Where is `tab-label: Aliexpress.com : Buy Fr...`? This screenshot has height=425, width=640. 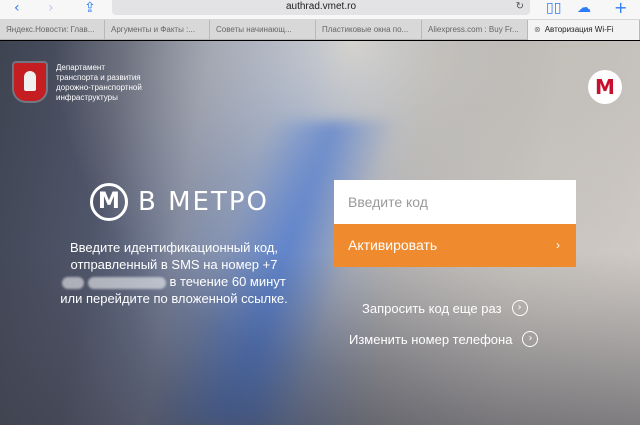
tab-label: Aliexpress.com : Buy Fr... is located at coordinates (473, 29).